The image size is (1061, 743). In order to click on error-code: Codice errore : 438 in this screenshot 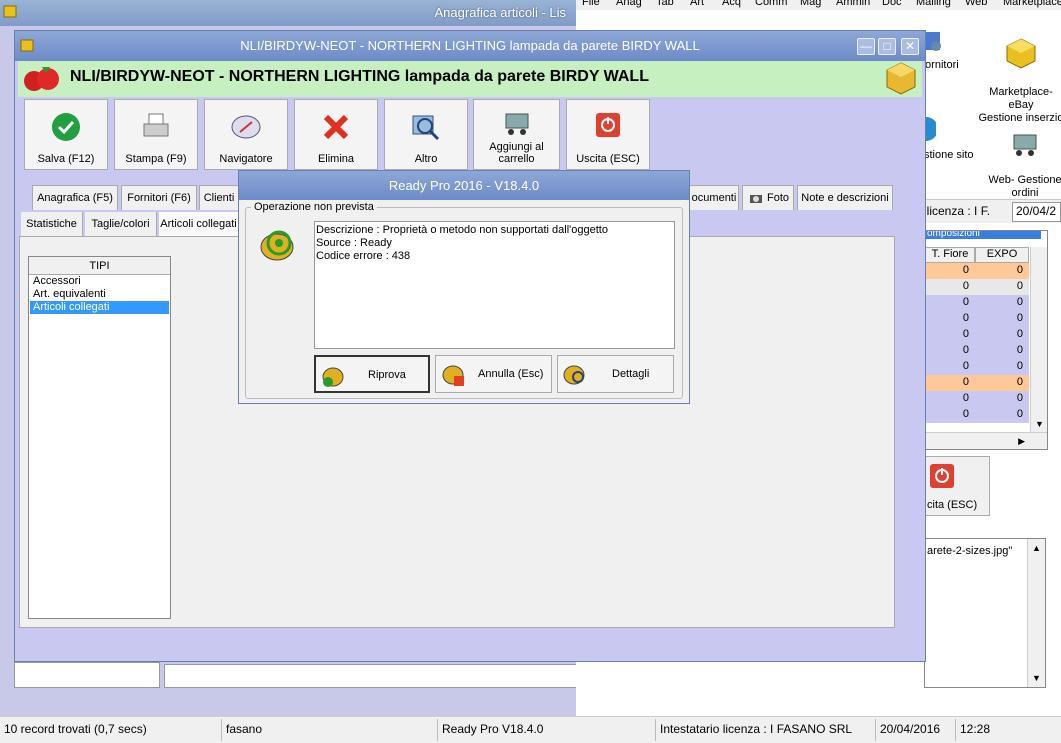, I will do `click(363, 256)`.